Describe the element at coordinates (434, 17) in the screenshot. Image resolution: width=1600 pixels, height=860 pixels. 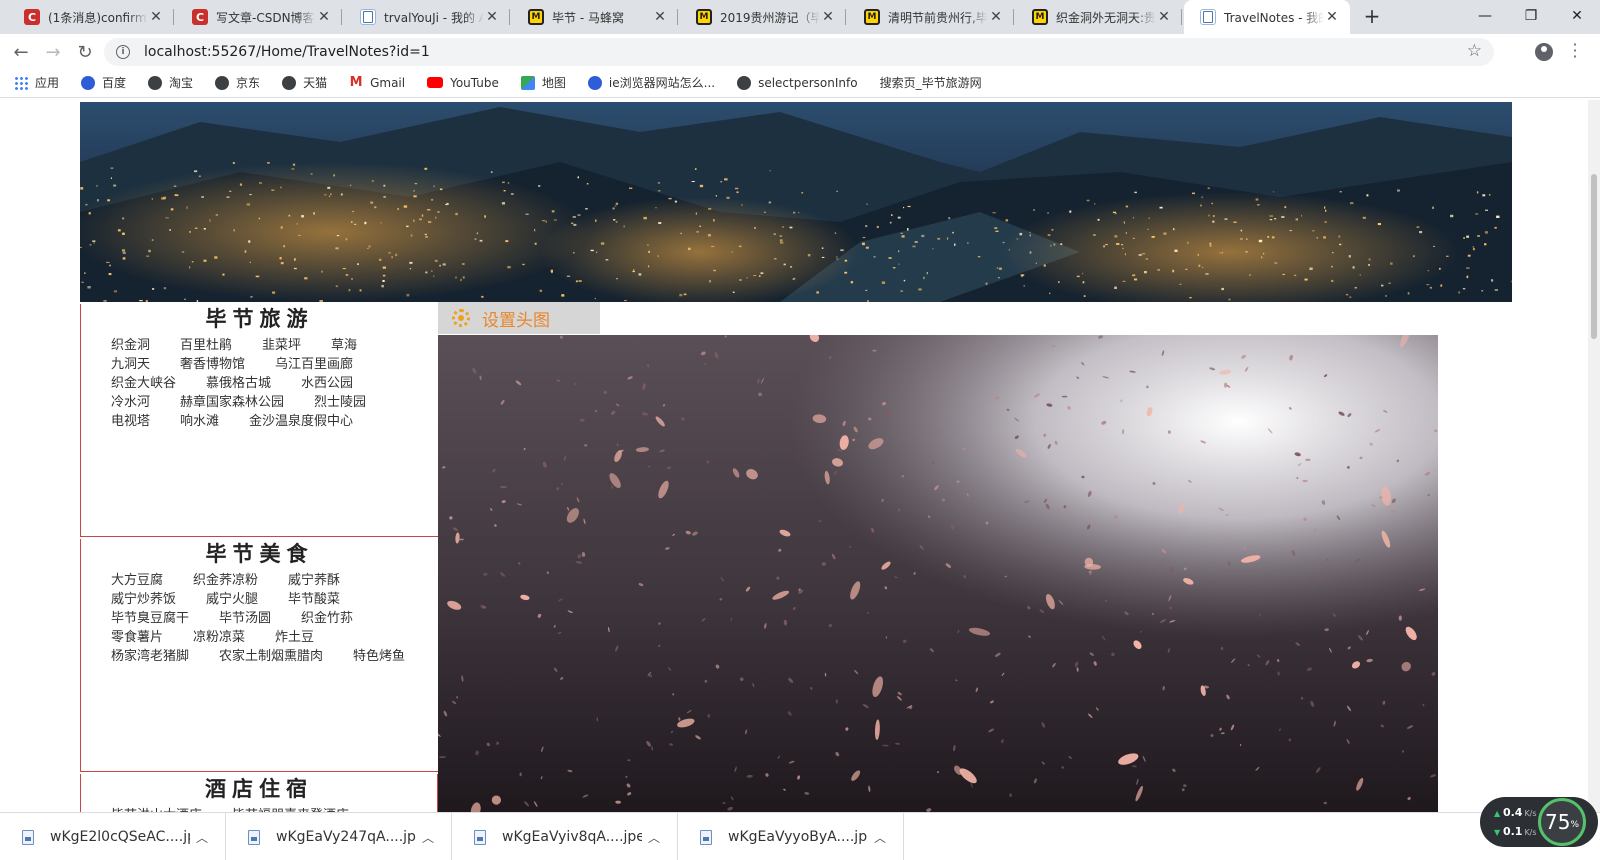
I see `tab-title: trvalYouJi - 我的 A` at that location.